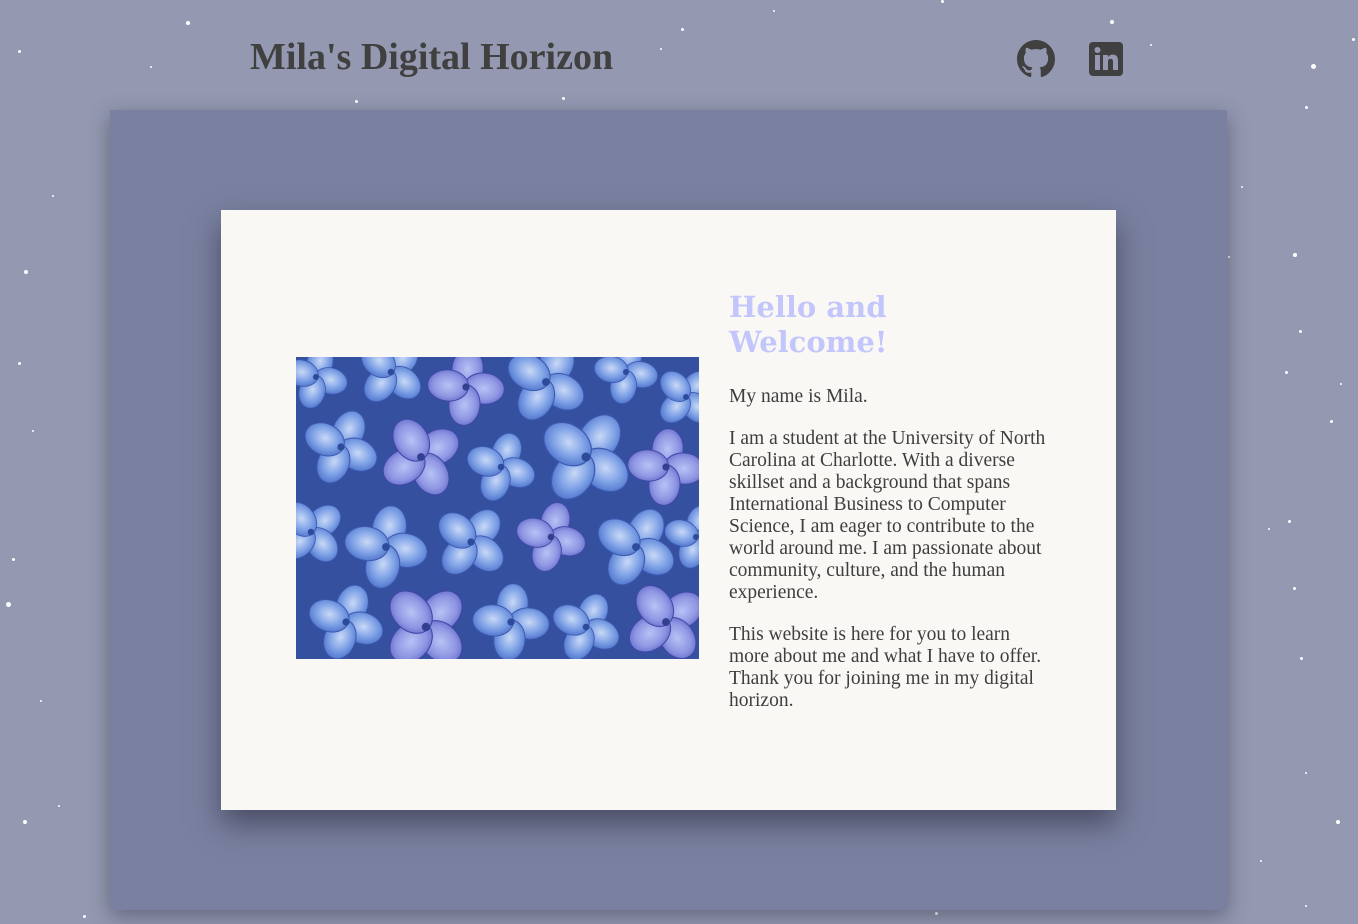 The width and height of the screenshot is (1358, 924). Describe the element at coordinates (432, 57) in the screenshot. I see `site-title: Mila's Digital Horizon` at that location.